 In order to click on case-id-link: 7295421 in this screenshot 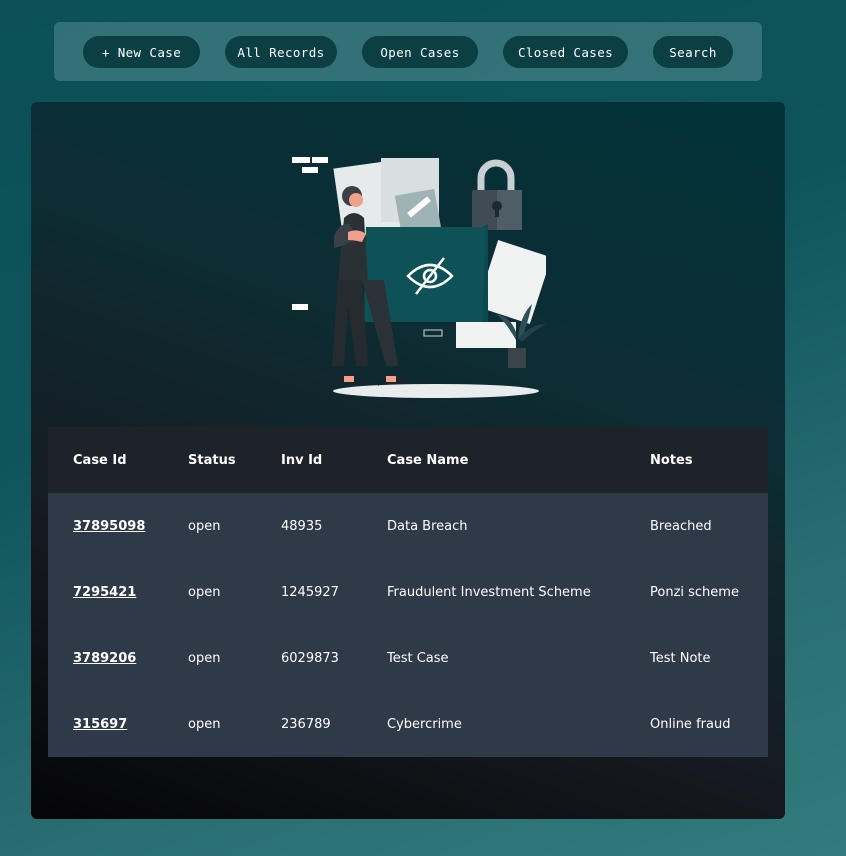, I will do `click(104, 592)`.